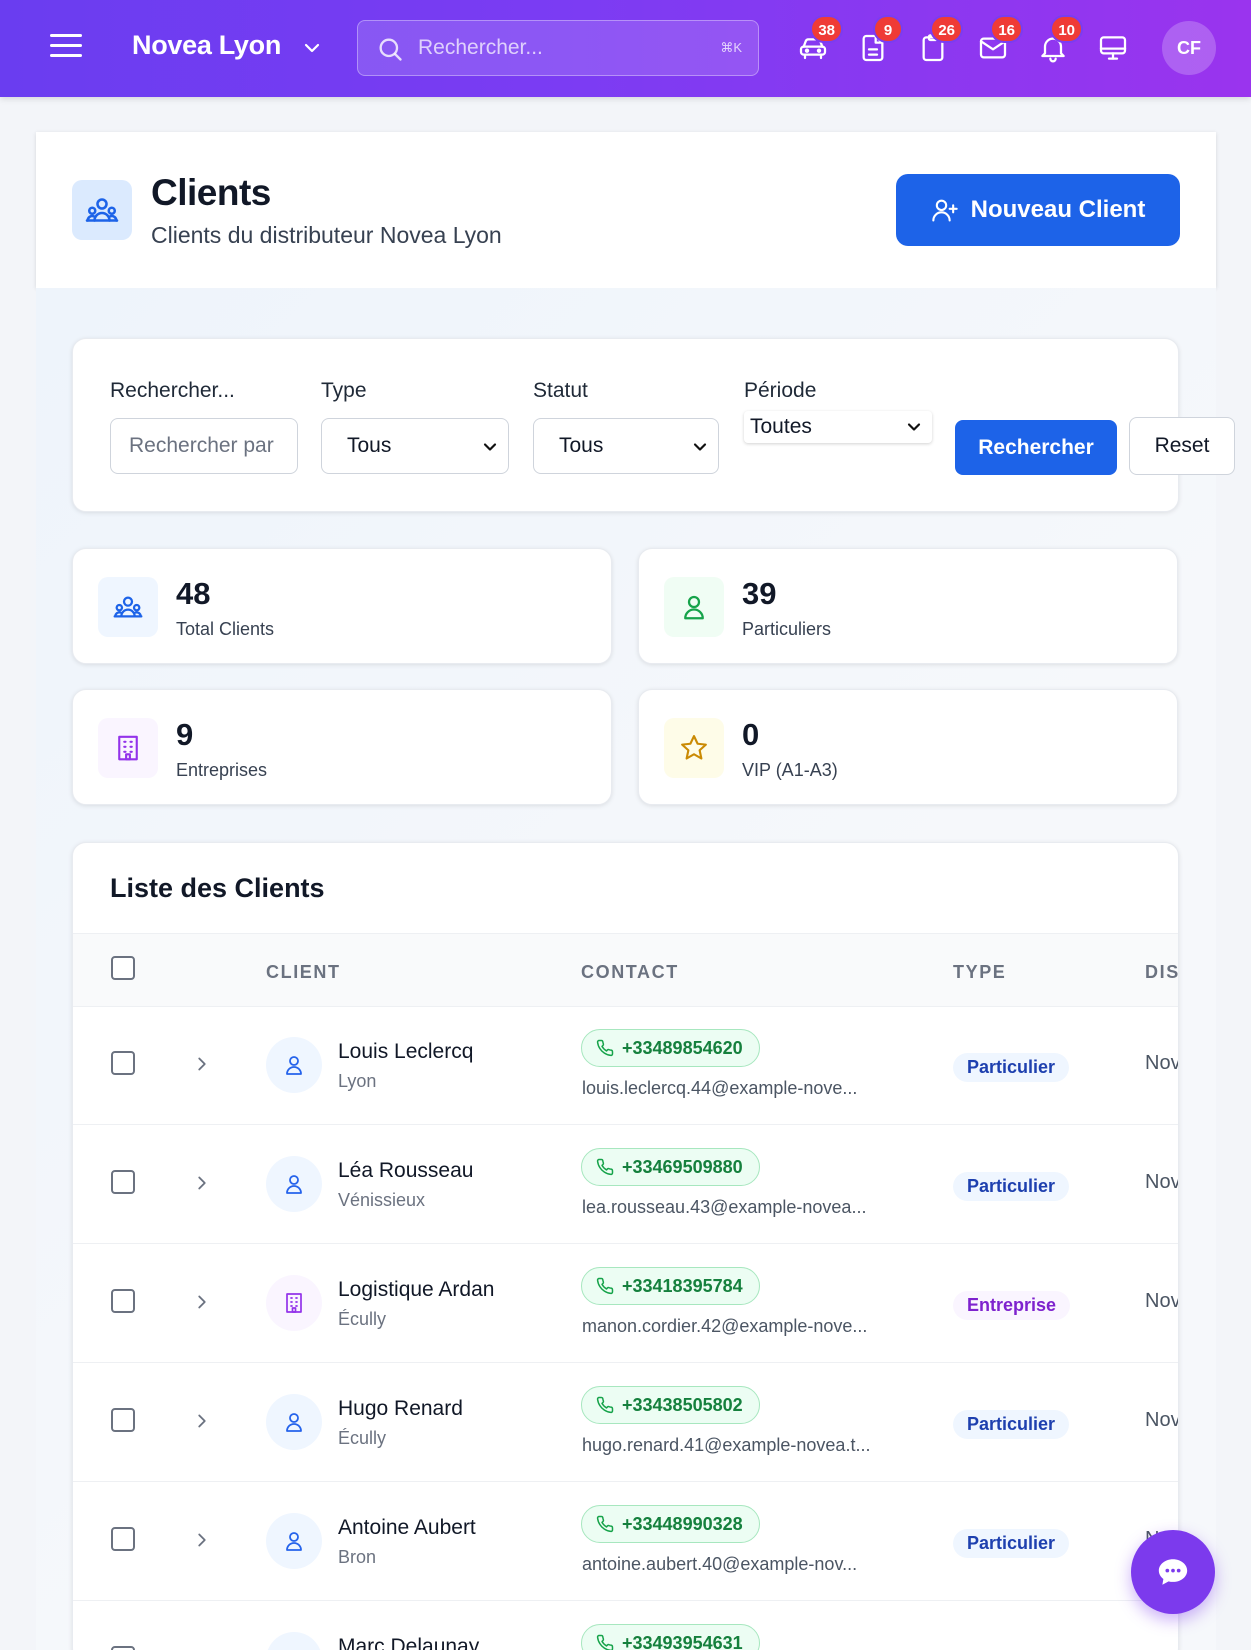  I want to click on global-search: ⌘K, so click(558, 48).